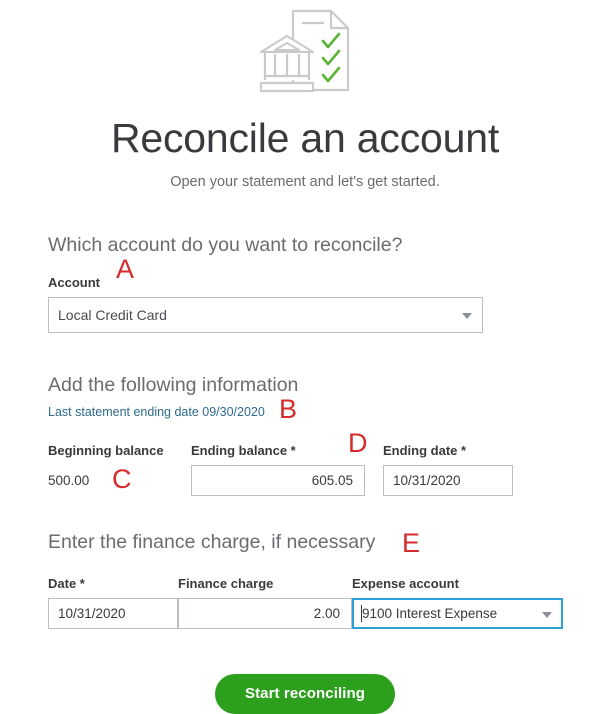 The image size is (610, 714). I want to click on date-input, so click(113, 613).